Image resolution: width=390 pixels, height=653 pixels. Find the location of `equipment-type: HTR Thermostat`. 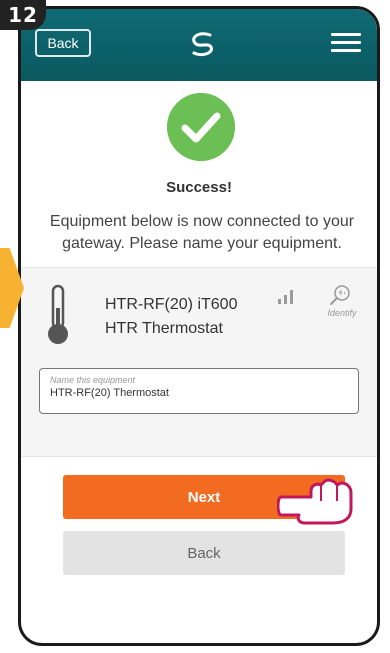

equipment-type: HTR Thermostat is located at coordinates (164, 328).